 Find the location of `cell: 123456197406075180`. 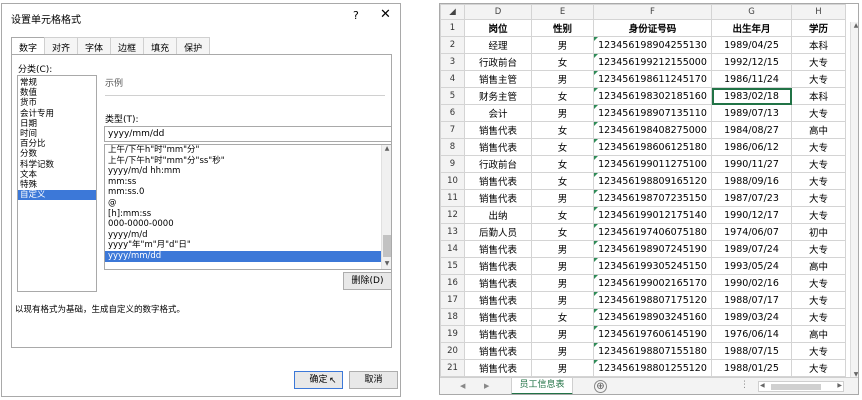

cell: 123456197406075180 is located at coordinates (652, 232).